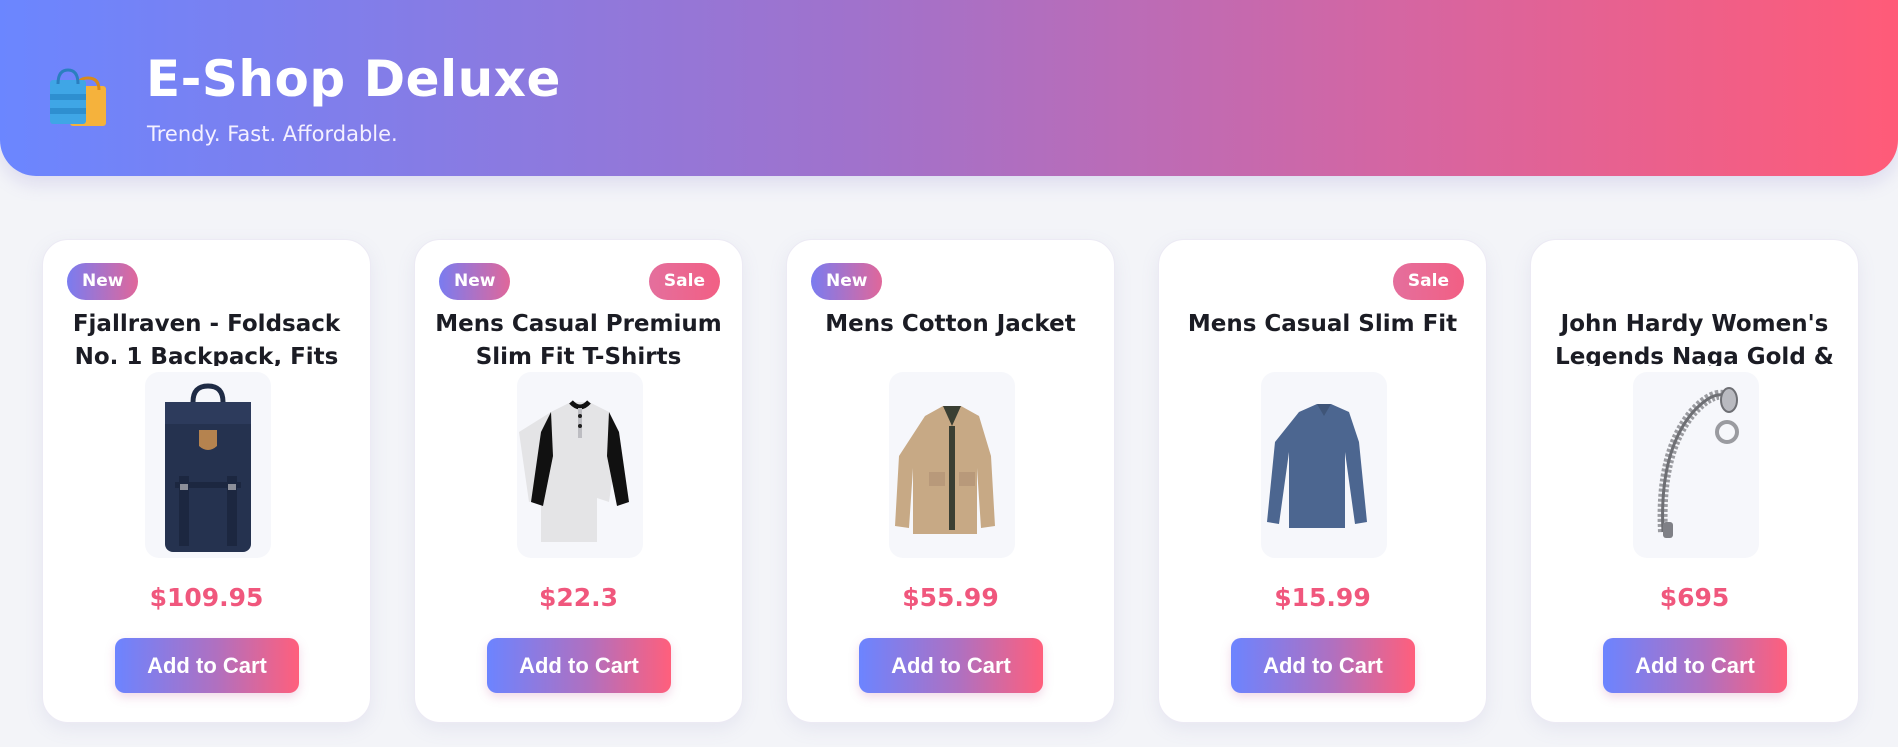 This screenshot has height=747, width=1898. Describe the element at coordinates (950, 337) in the screenshot. I see `product-title: Mens Cotton Jacket` at that location.